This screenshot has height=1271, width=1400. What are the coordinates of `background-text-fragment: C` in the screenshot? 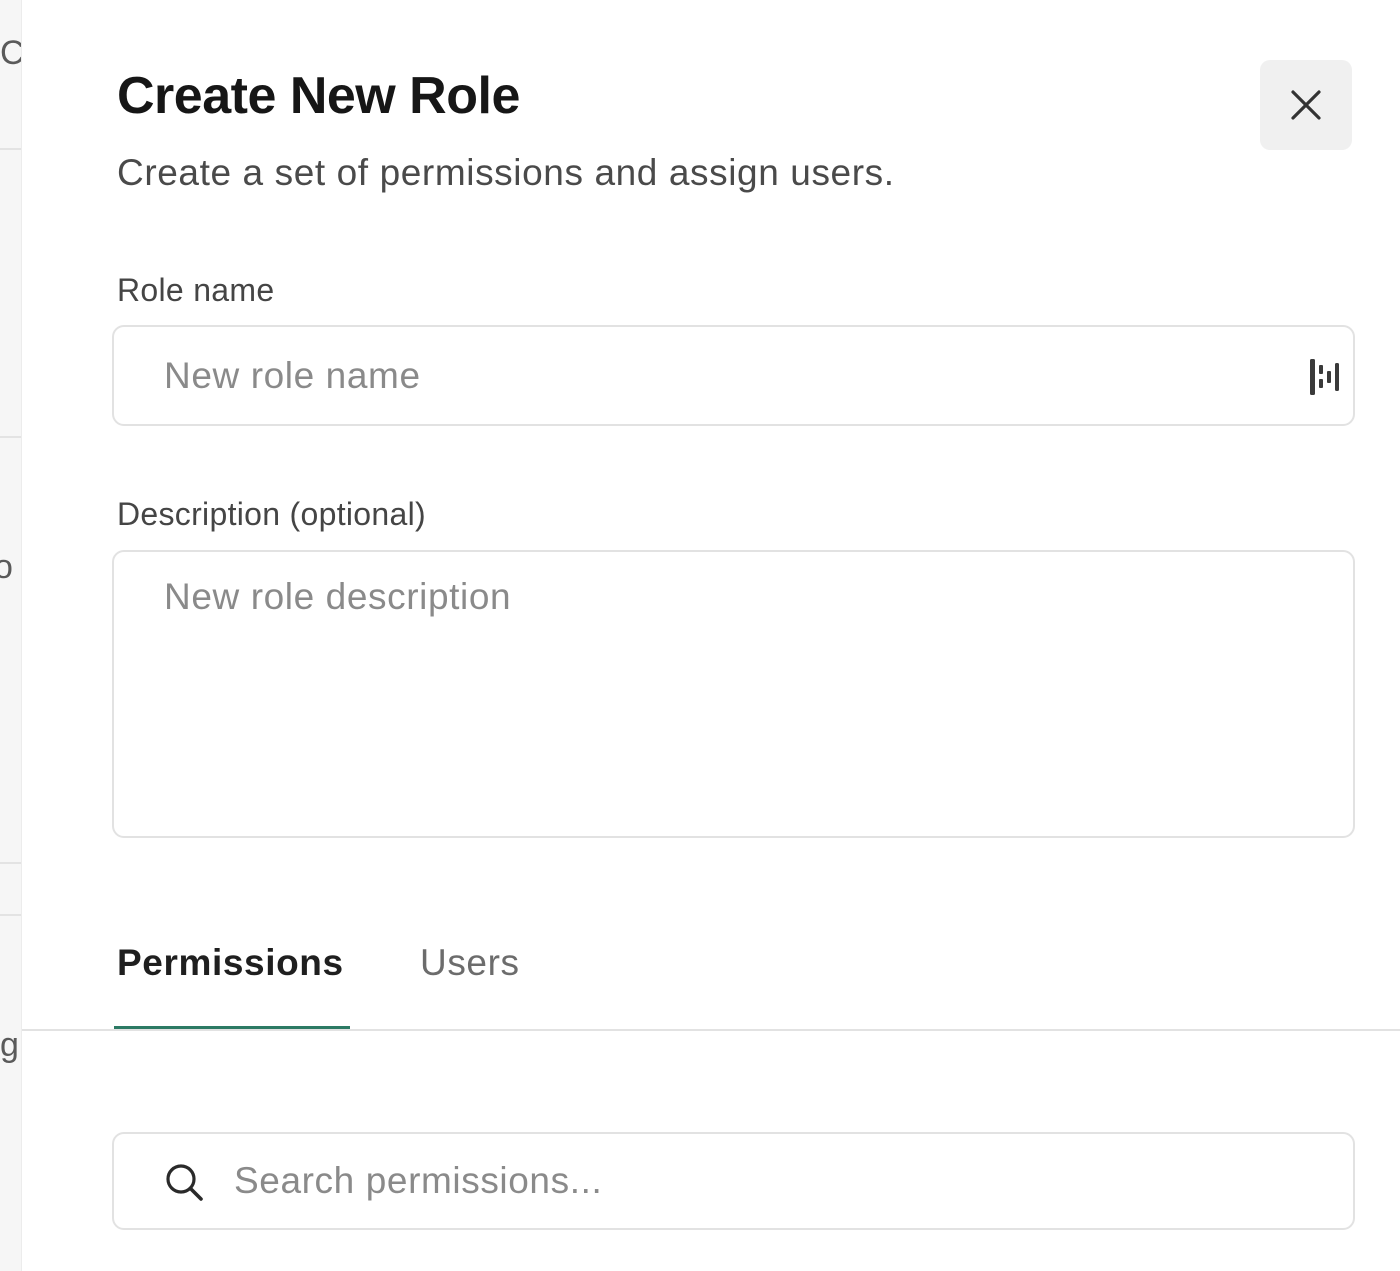 It's located at (10, 53).